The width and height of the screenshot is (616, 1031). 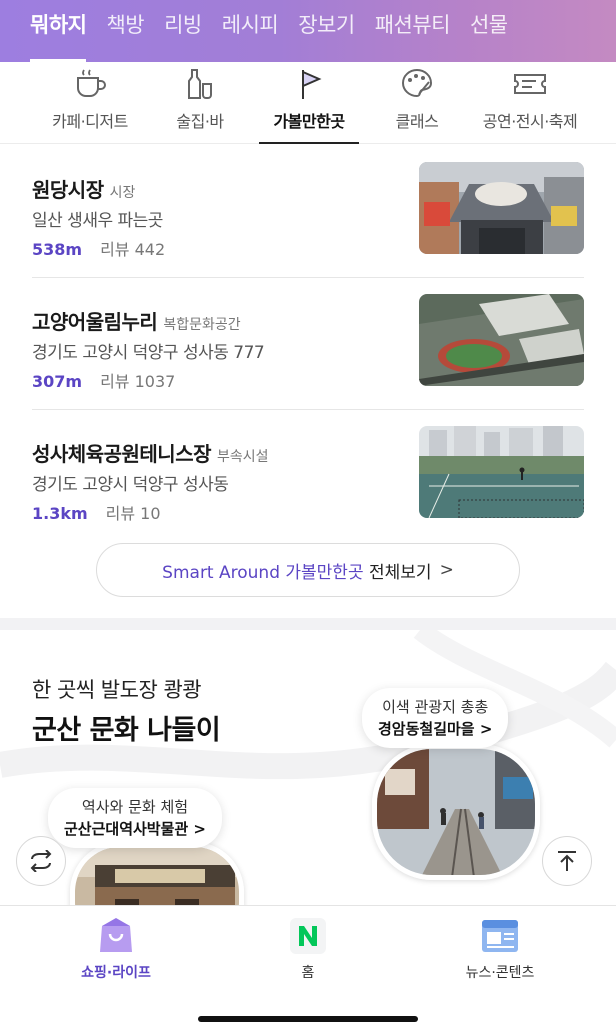 I want to click on place-reviews: 리뷰 10, so click(x=133, y=513).